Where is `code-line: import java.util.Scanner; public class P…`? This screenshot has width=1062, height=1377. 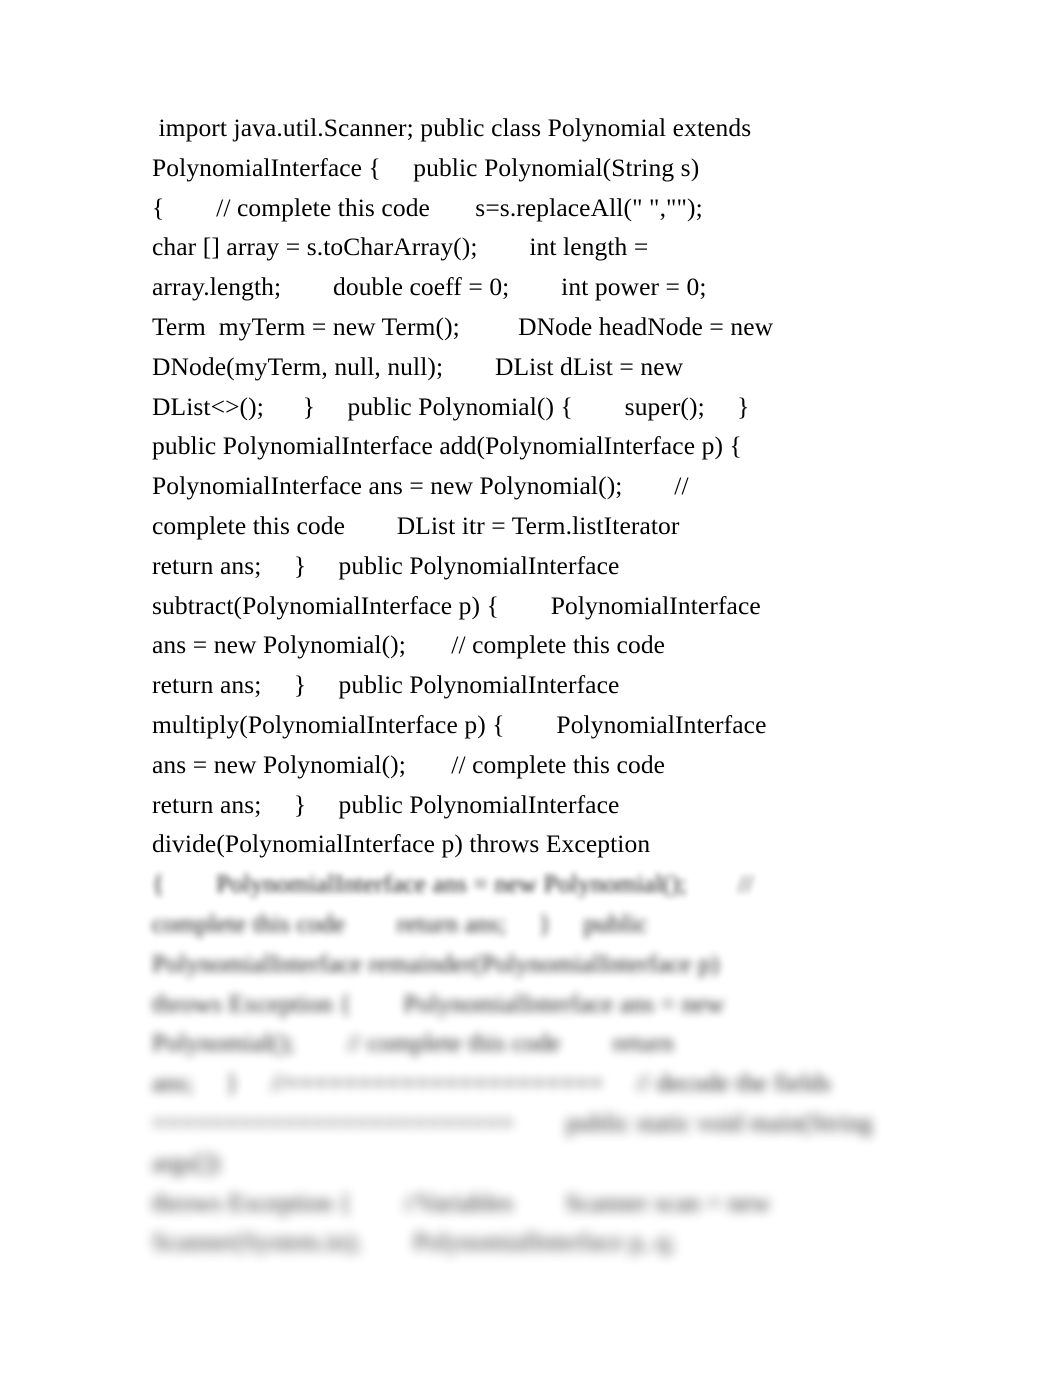
code-line: import java.util.Scanner; public class P… is located at coordinates (452, 127).